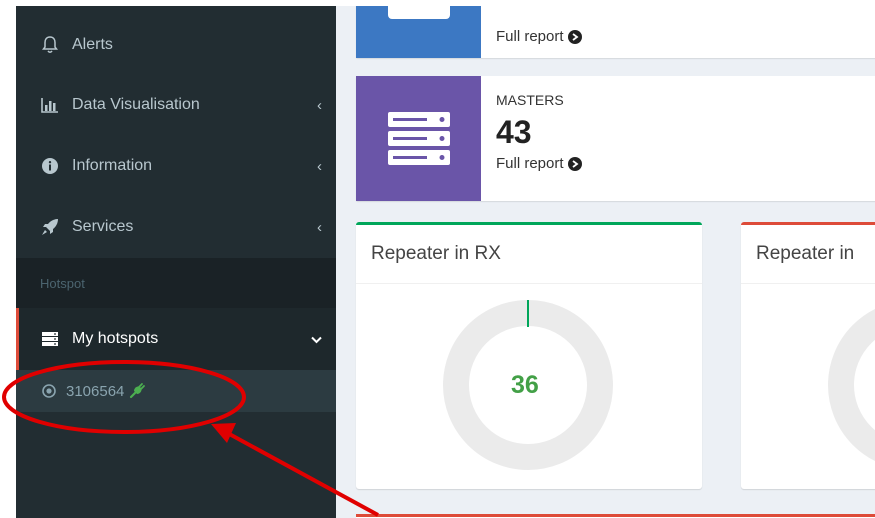  I want to click on bell-icon, so click(50, 45).